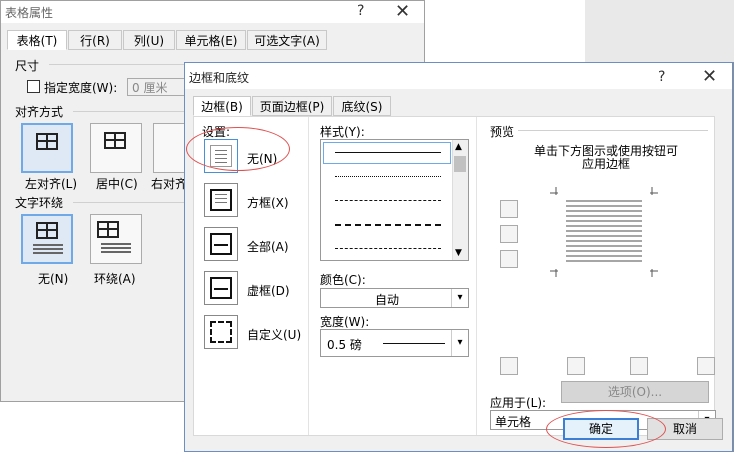  What do you see at coordinates (115, 279) in the screenshot?
I see `wrap-around-label: 环绕(A)` at bounding box center [115, 279].